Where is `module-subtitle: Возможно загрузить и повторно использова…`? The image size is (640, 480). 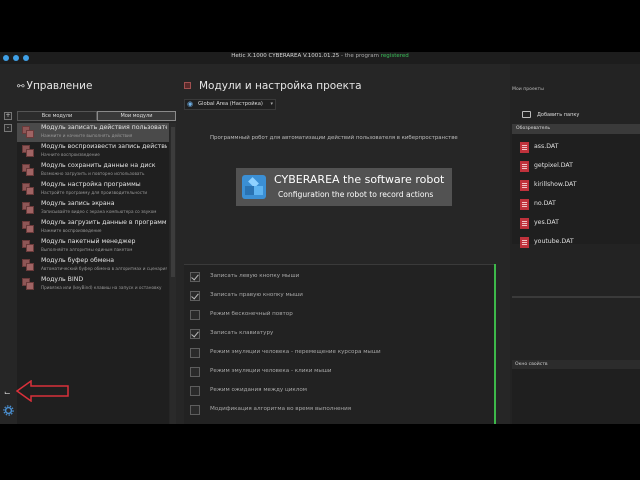
module-subtitle: Возможно загрузить и повторно использова… is located at coordinates (93, 173).